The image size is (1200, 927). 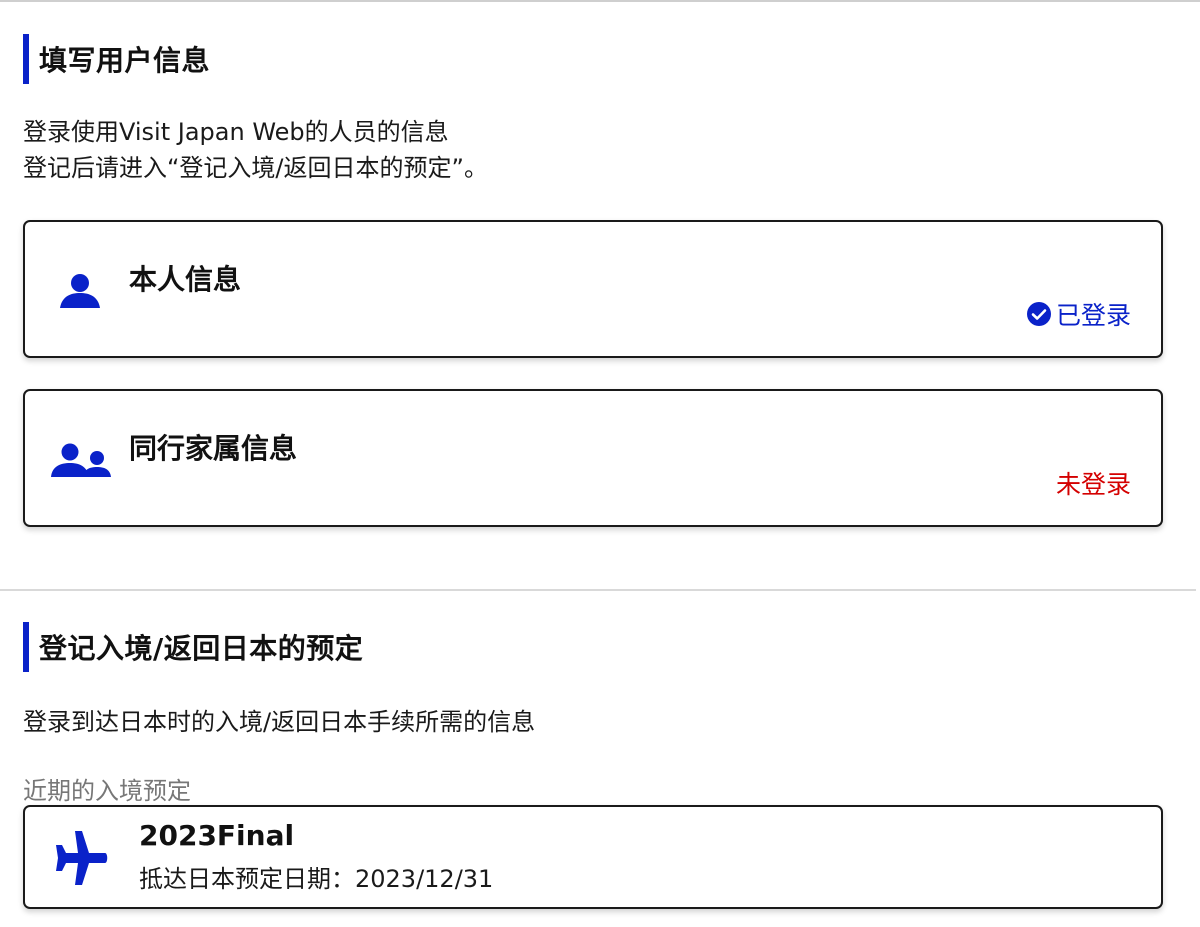 I want to click on family-icon, so click(x=81, y=462).